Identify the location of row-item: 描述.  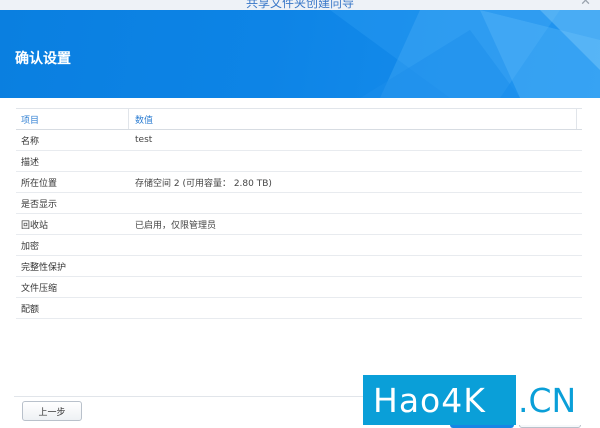
(30, 162).